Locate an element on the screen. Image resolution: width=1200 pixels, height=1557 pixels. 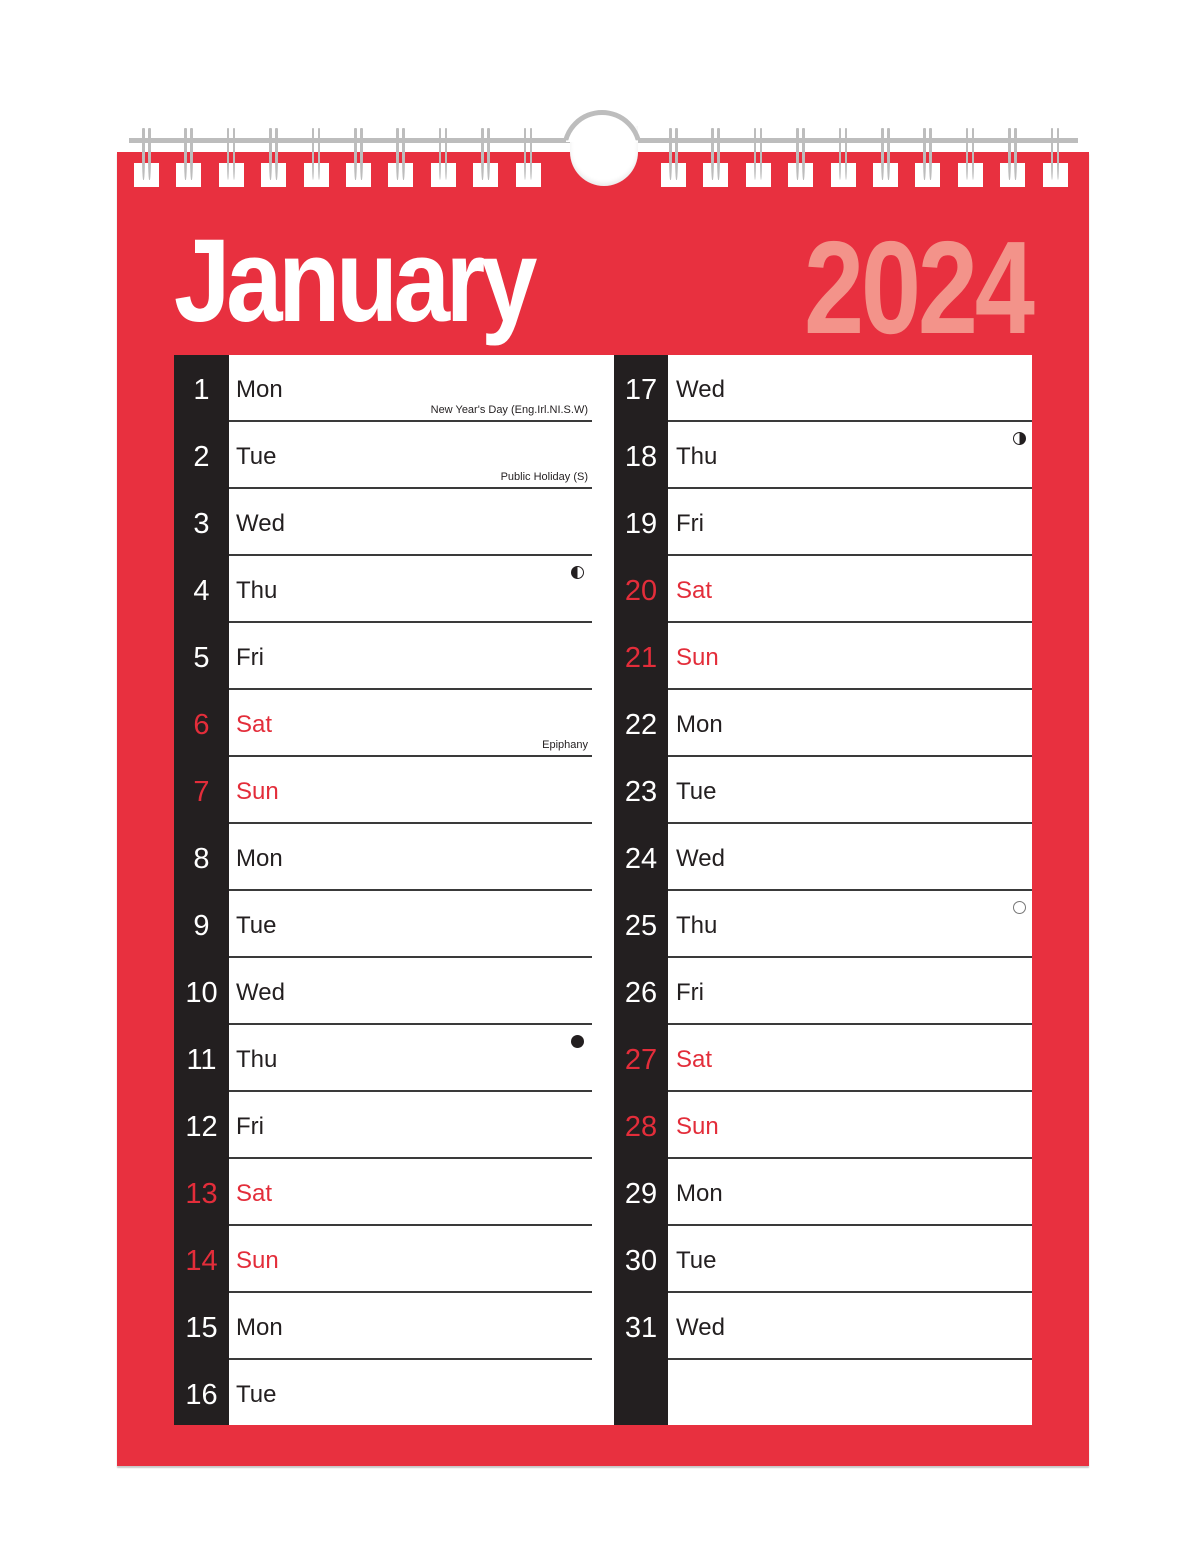
day-number: 23 is located at coordinates (641, 792).